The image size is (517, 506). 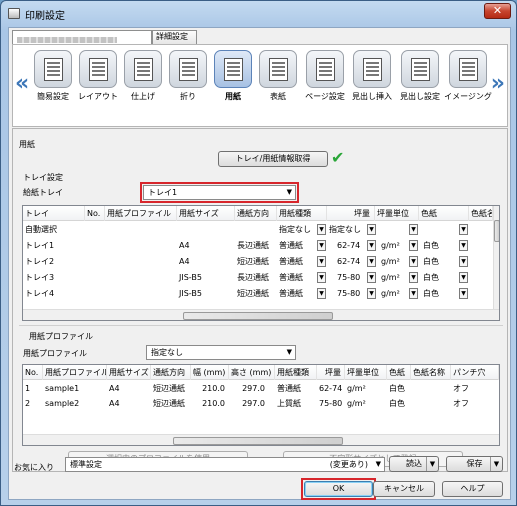 I want to click on feed-direction: 短辺通紙, so click(x=253, y=261).